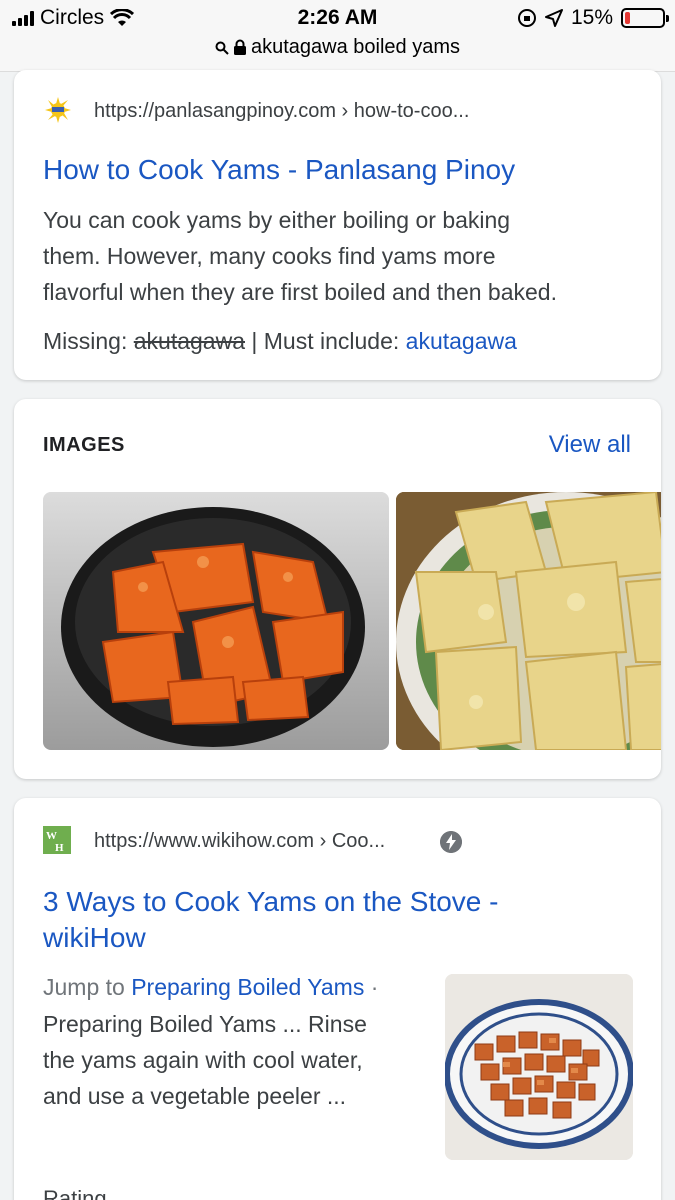 The image size is (675, 1200). I want to click on rating-partial-text: Rating, so click(75, 1193).